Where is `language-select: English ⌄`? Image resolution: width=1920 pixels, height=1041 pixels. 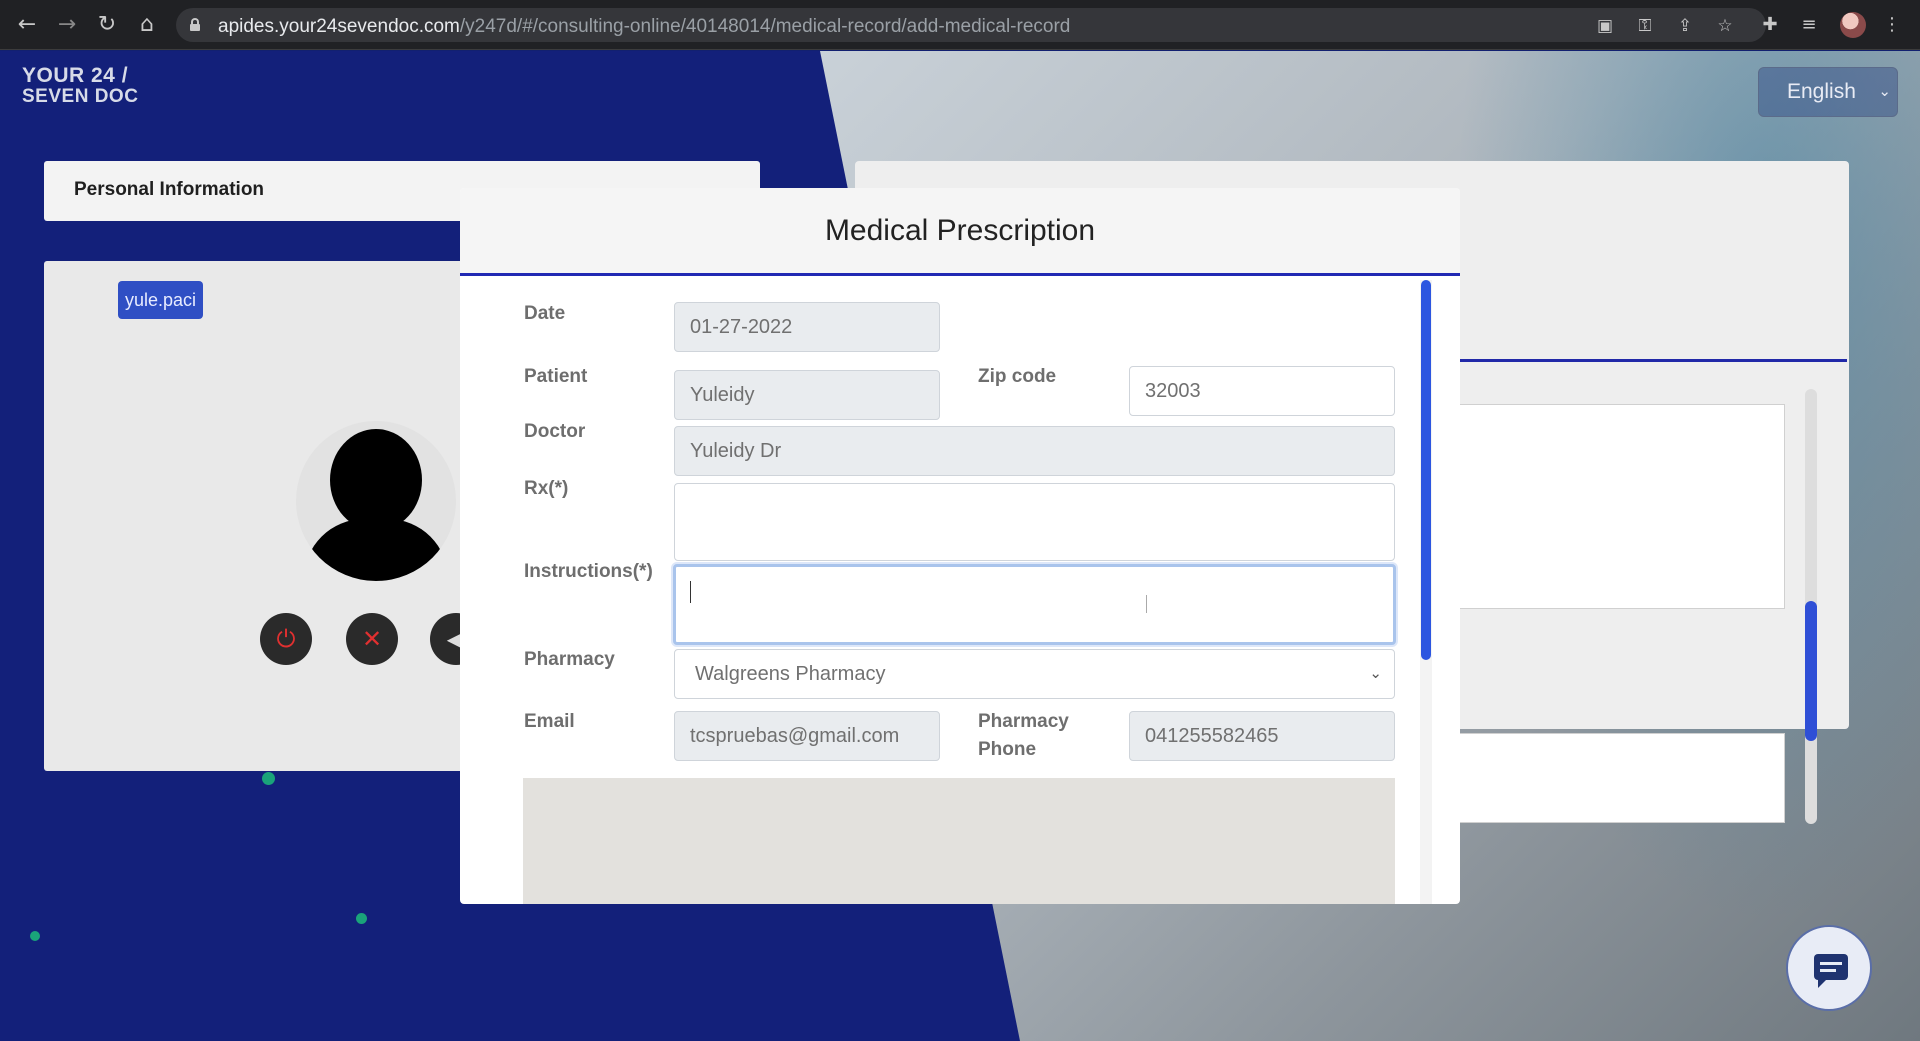 language-select: English ⌄ is located at coordinates (1828, 92).